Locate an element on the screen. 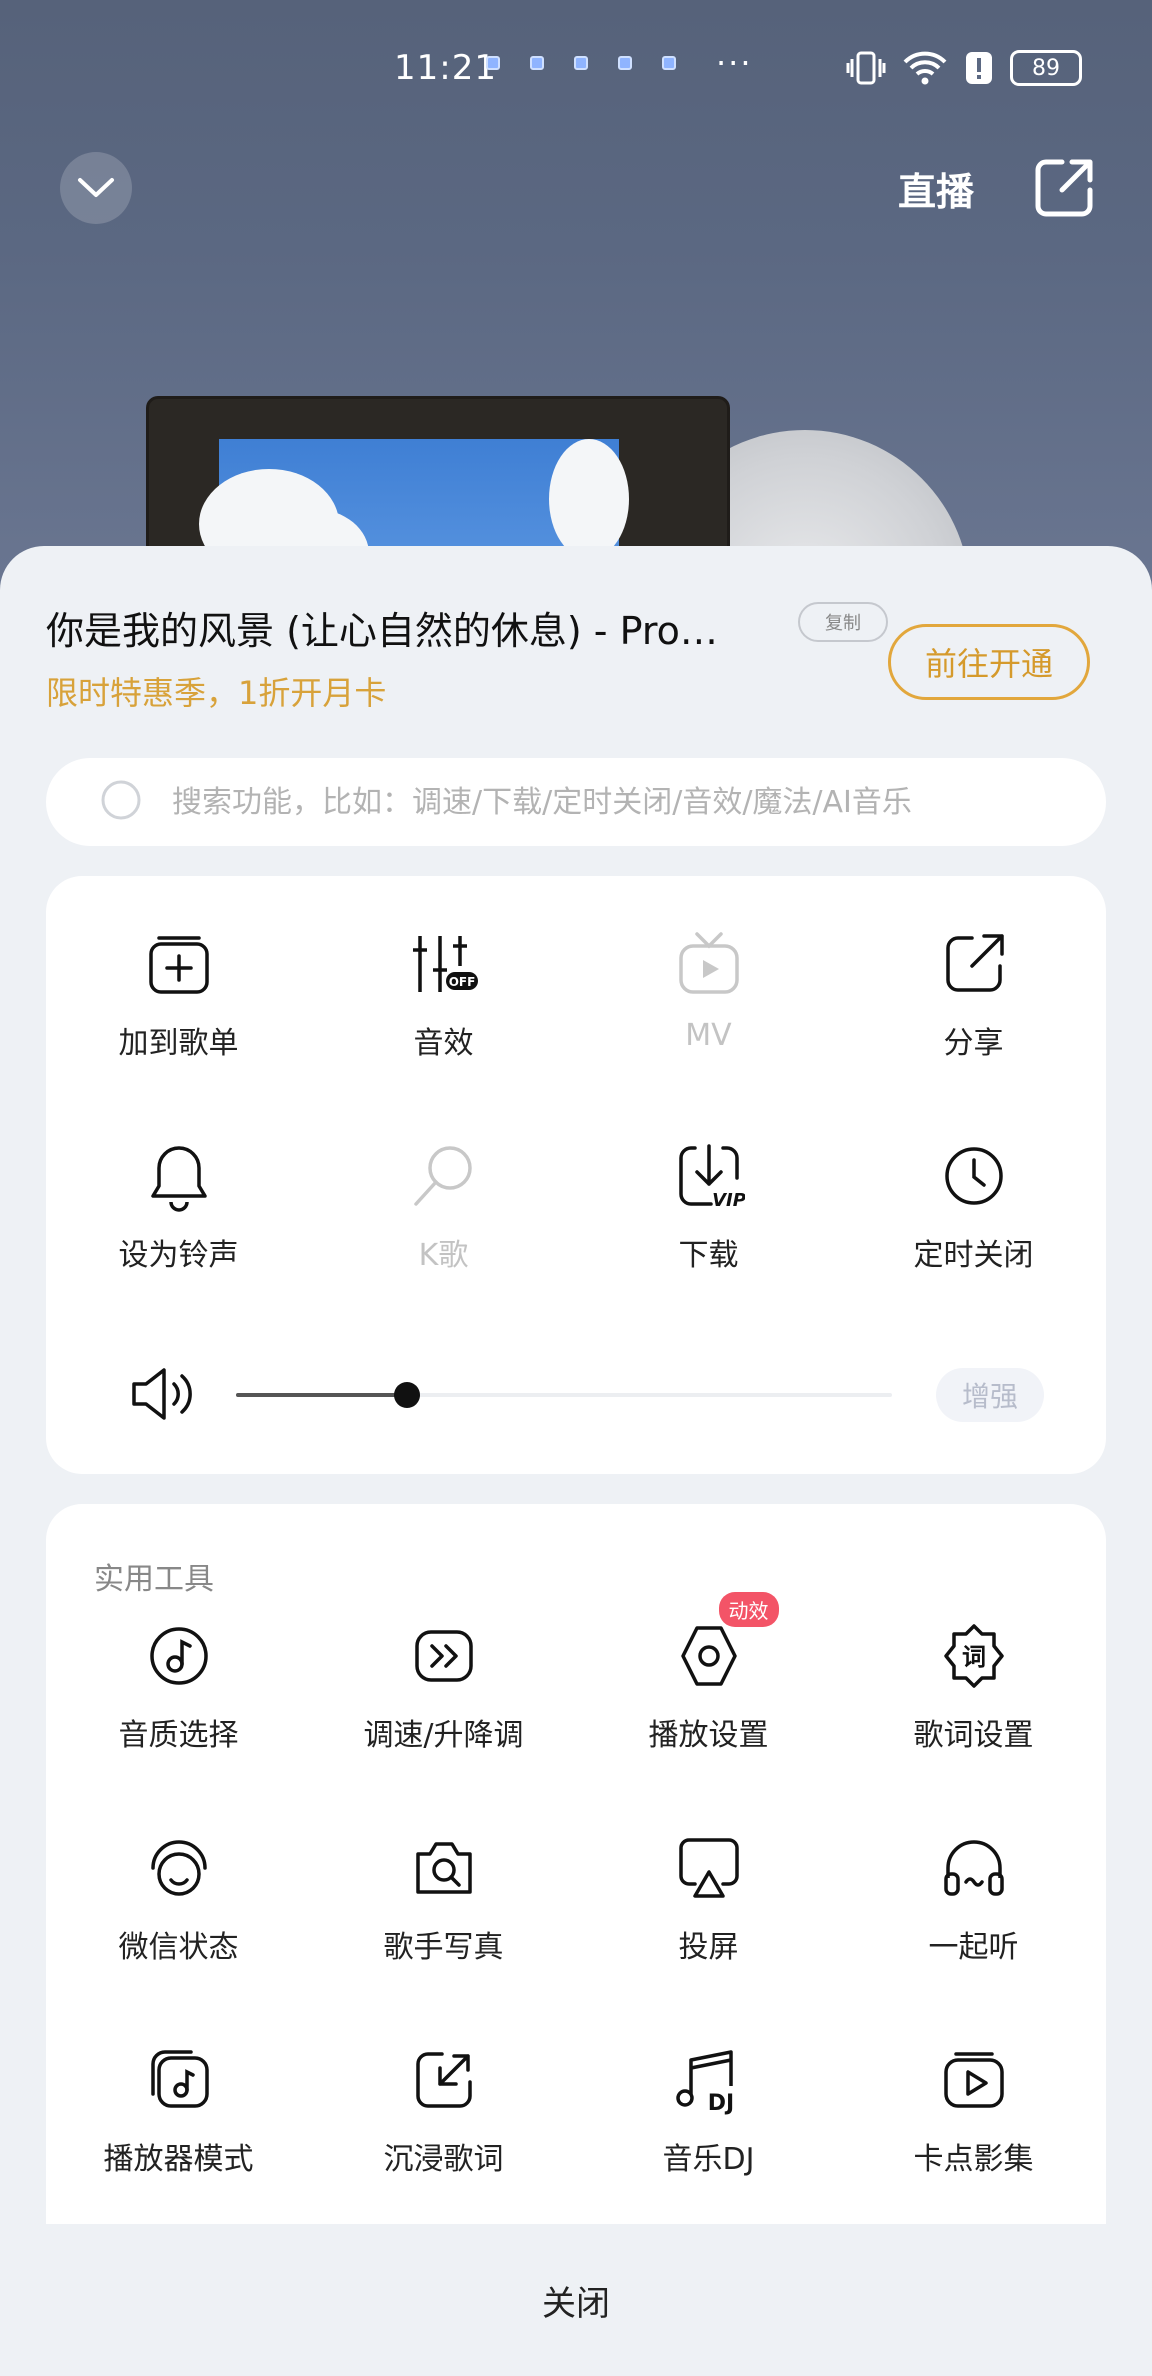 The width and height of the screenshot is (1152, 2376). clock-icon is located at coordinates (973, 1176).